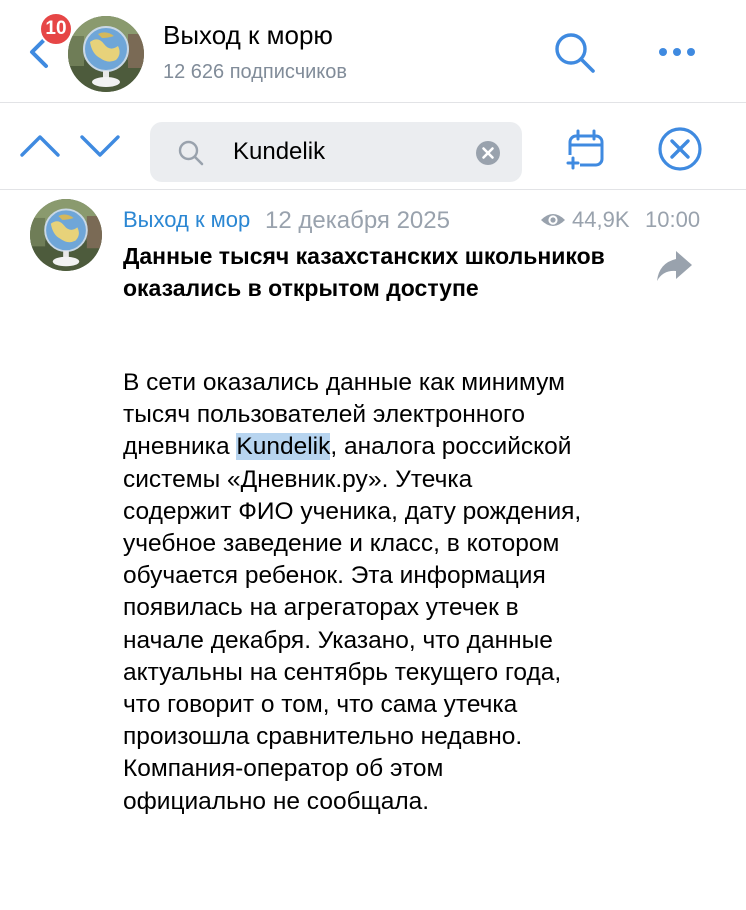 The image size is (746, 910). What do you see at coordinates (283, 447) in the screenshot?
I see `search-highlight: Kundelik` at bounding box center [283, 447].